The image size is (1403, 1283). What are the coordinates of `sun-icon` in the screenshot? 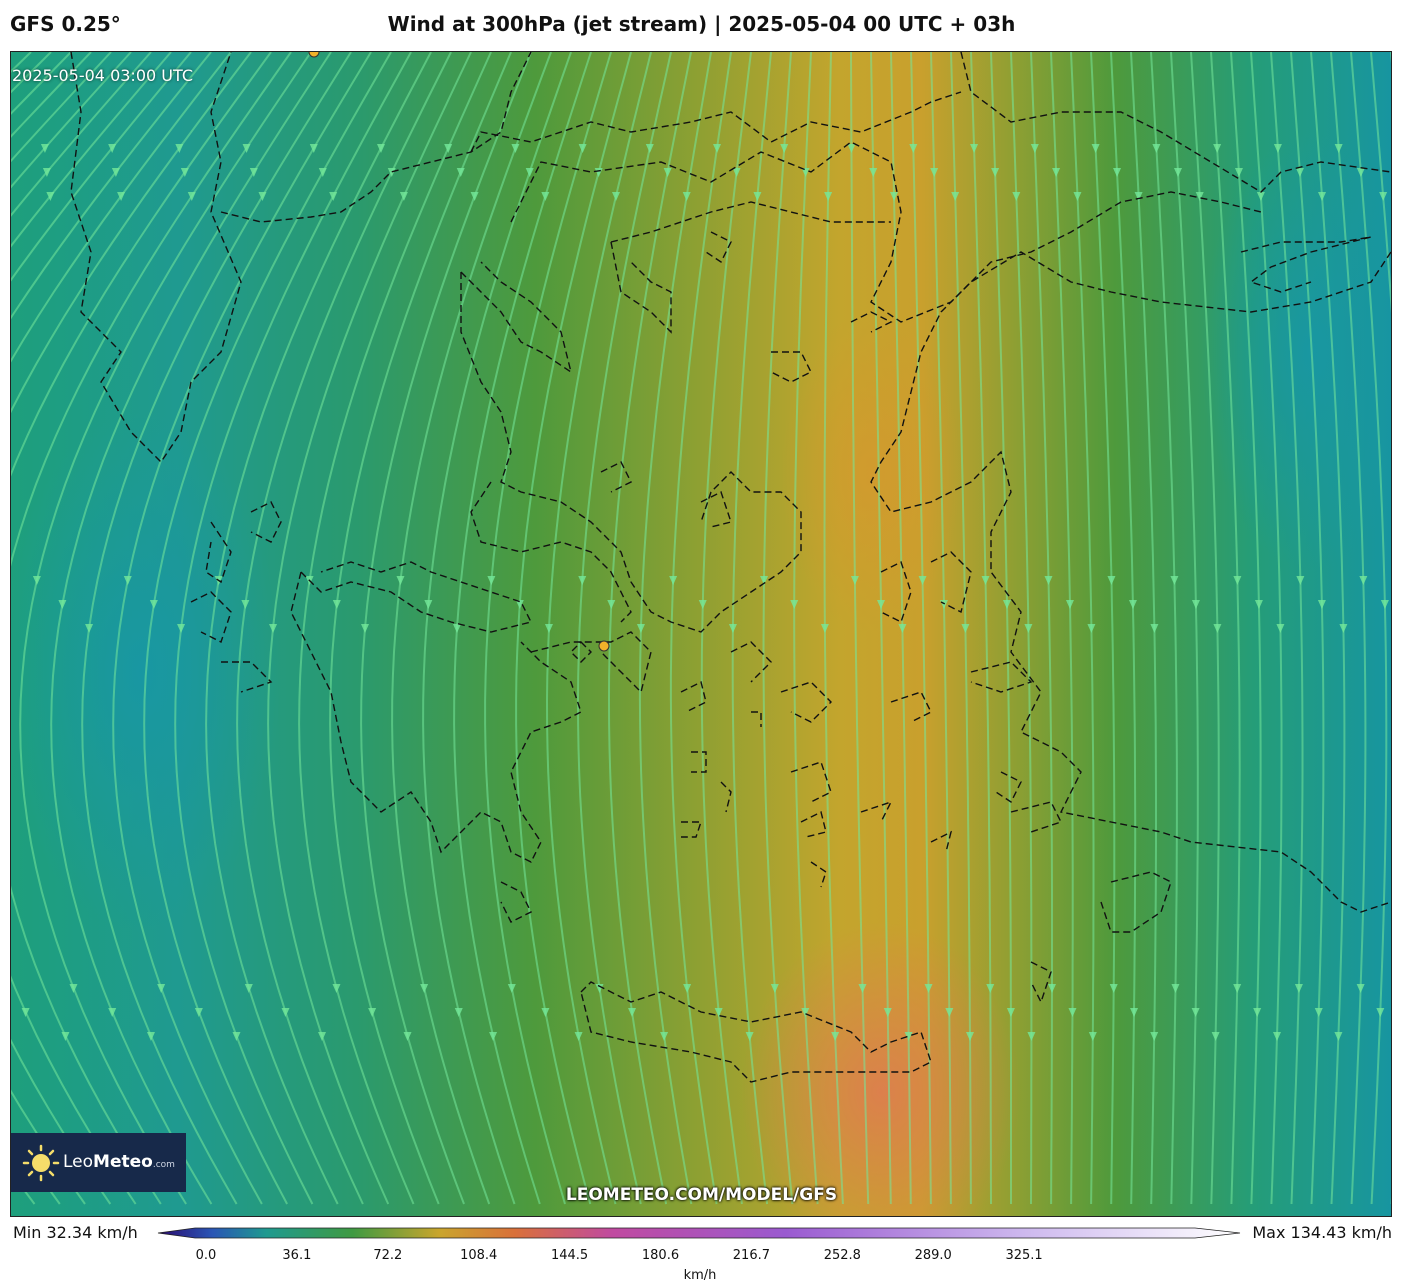 It's located at (41, 1163).